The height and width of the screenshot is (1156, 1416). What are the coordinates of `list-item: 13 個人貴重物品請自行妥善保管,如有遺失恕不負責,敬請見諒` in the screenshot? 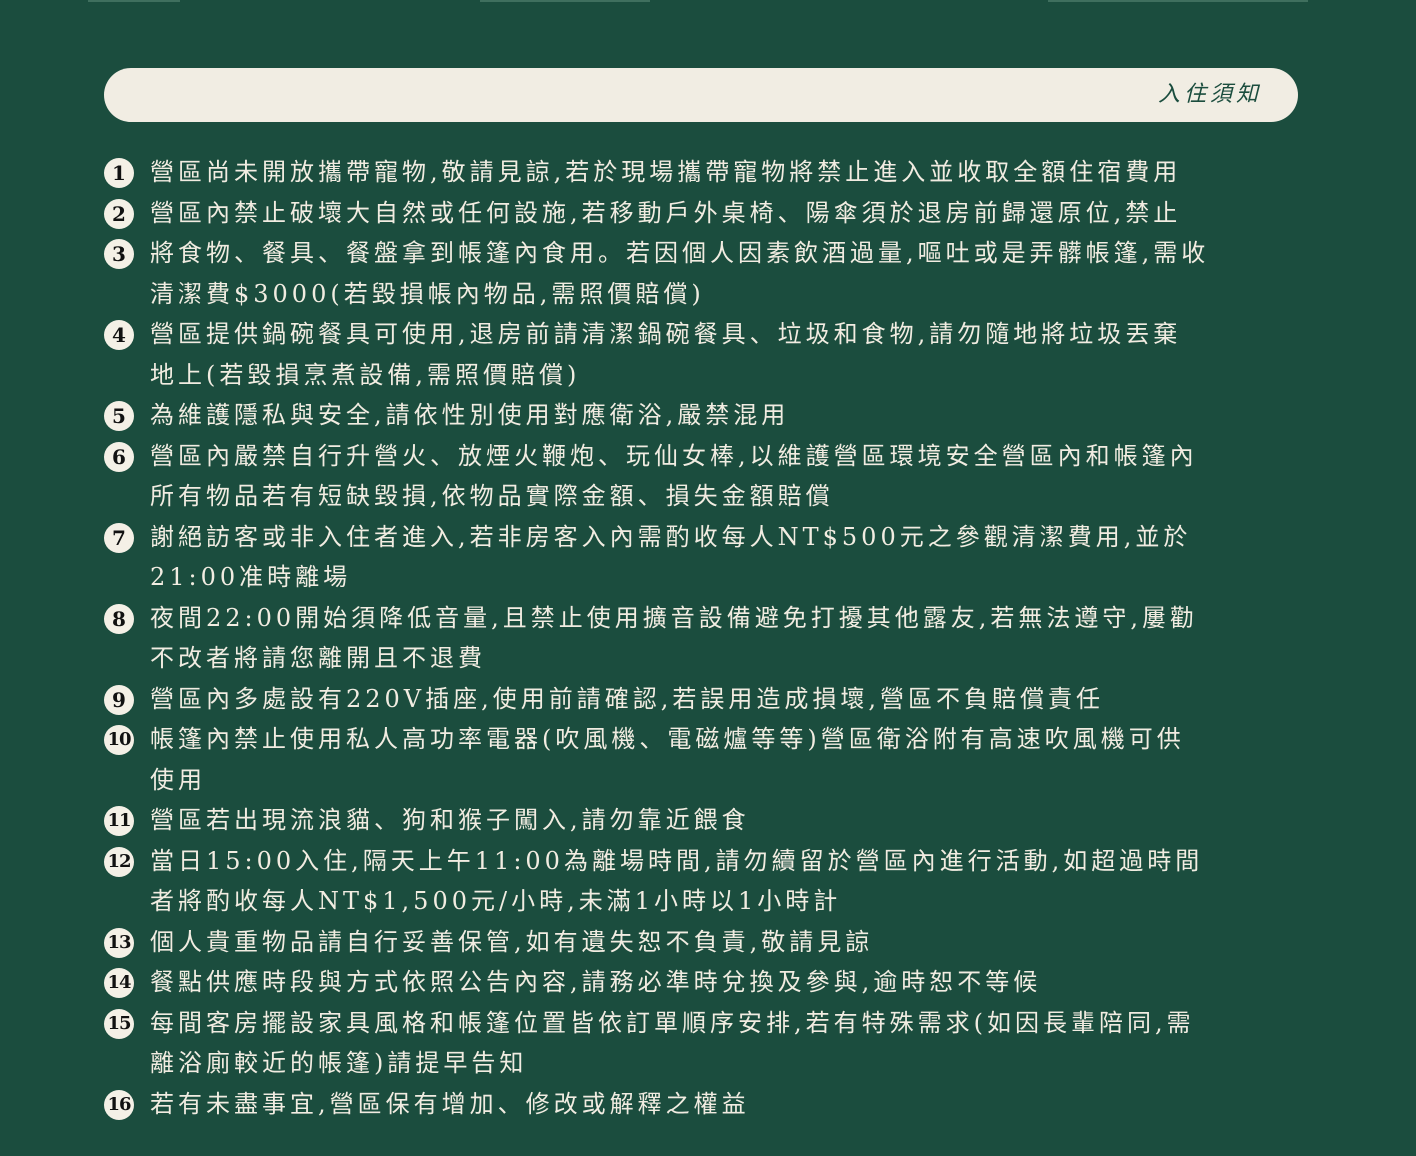 It's located at (704, 942).